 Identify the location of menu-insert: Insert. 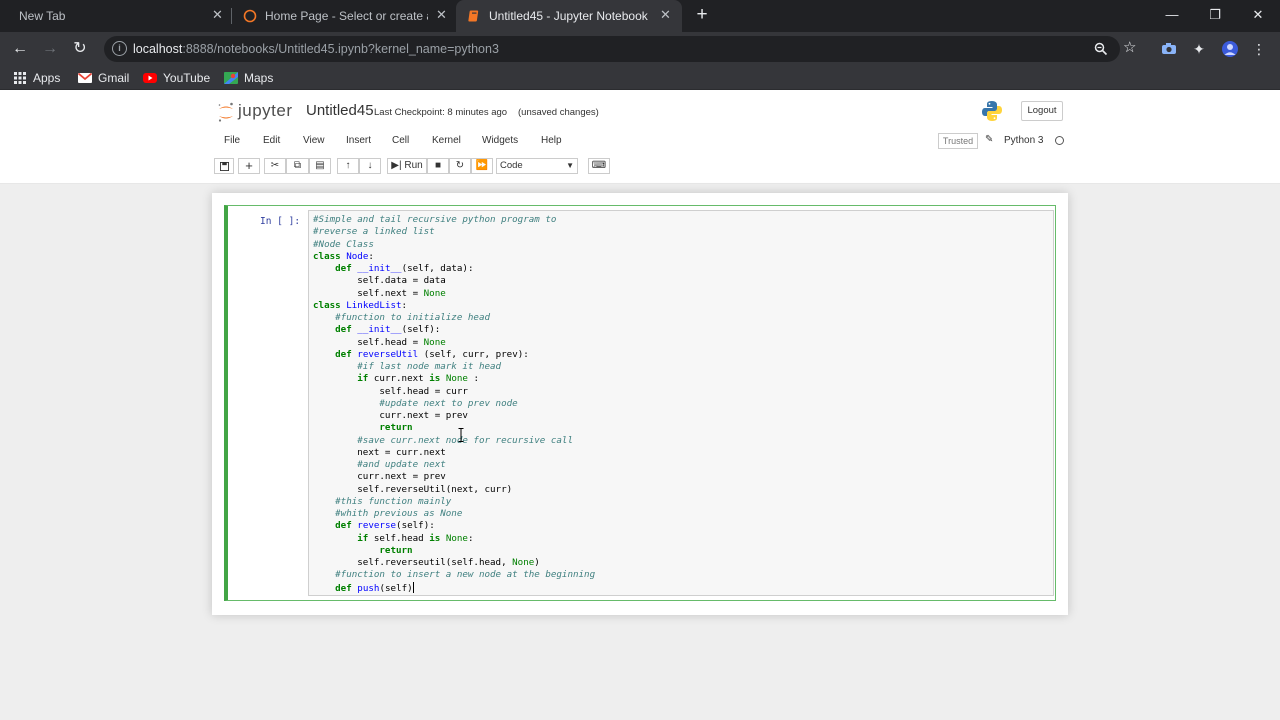
(358, 140).